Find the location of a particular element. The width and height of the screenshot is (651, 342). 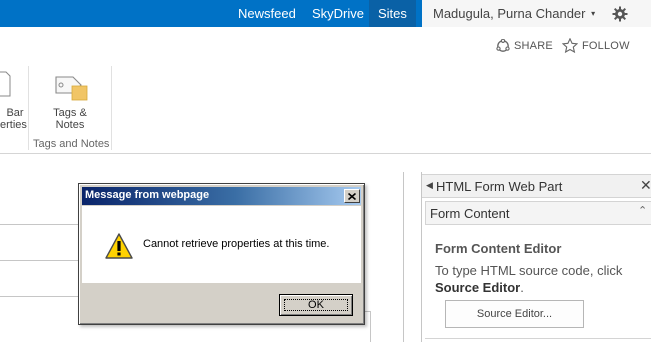

share-button: SHARE is located at coordinates (524, 45).